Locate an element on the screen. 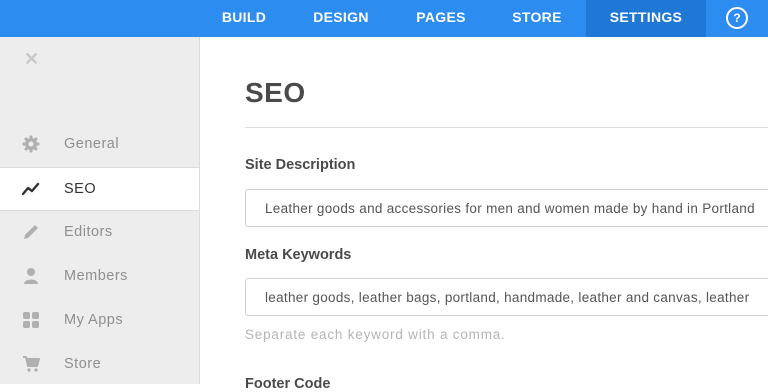 The image size is (768, 392). site-description-label: Site Description is located at coordinates (300, 165).